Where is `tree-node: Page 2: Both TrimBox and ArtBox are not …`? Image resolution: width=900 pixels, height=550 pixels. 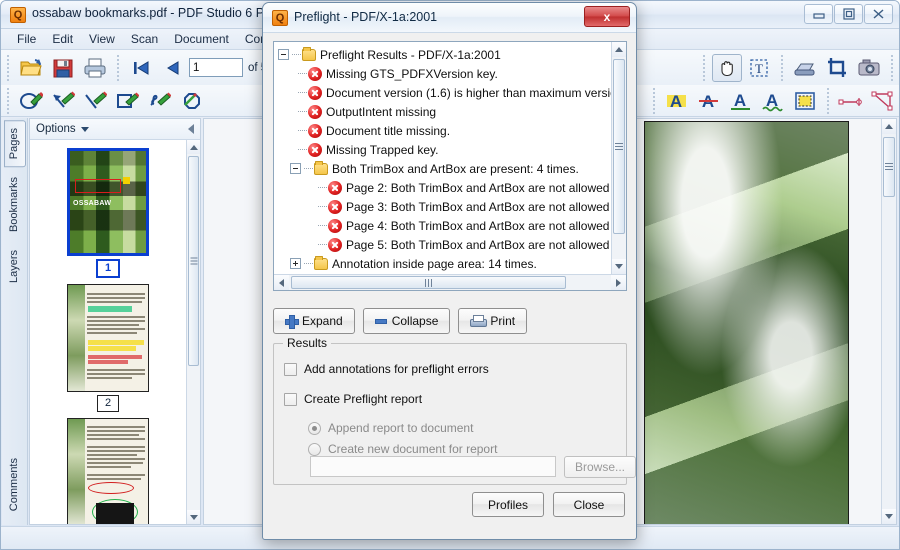 tree-node: Page 2: Both TrimBox and ArtBox are not … is located at coordinates (443, 187).